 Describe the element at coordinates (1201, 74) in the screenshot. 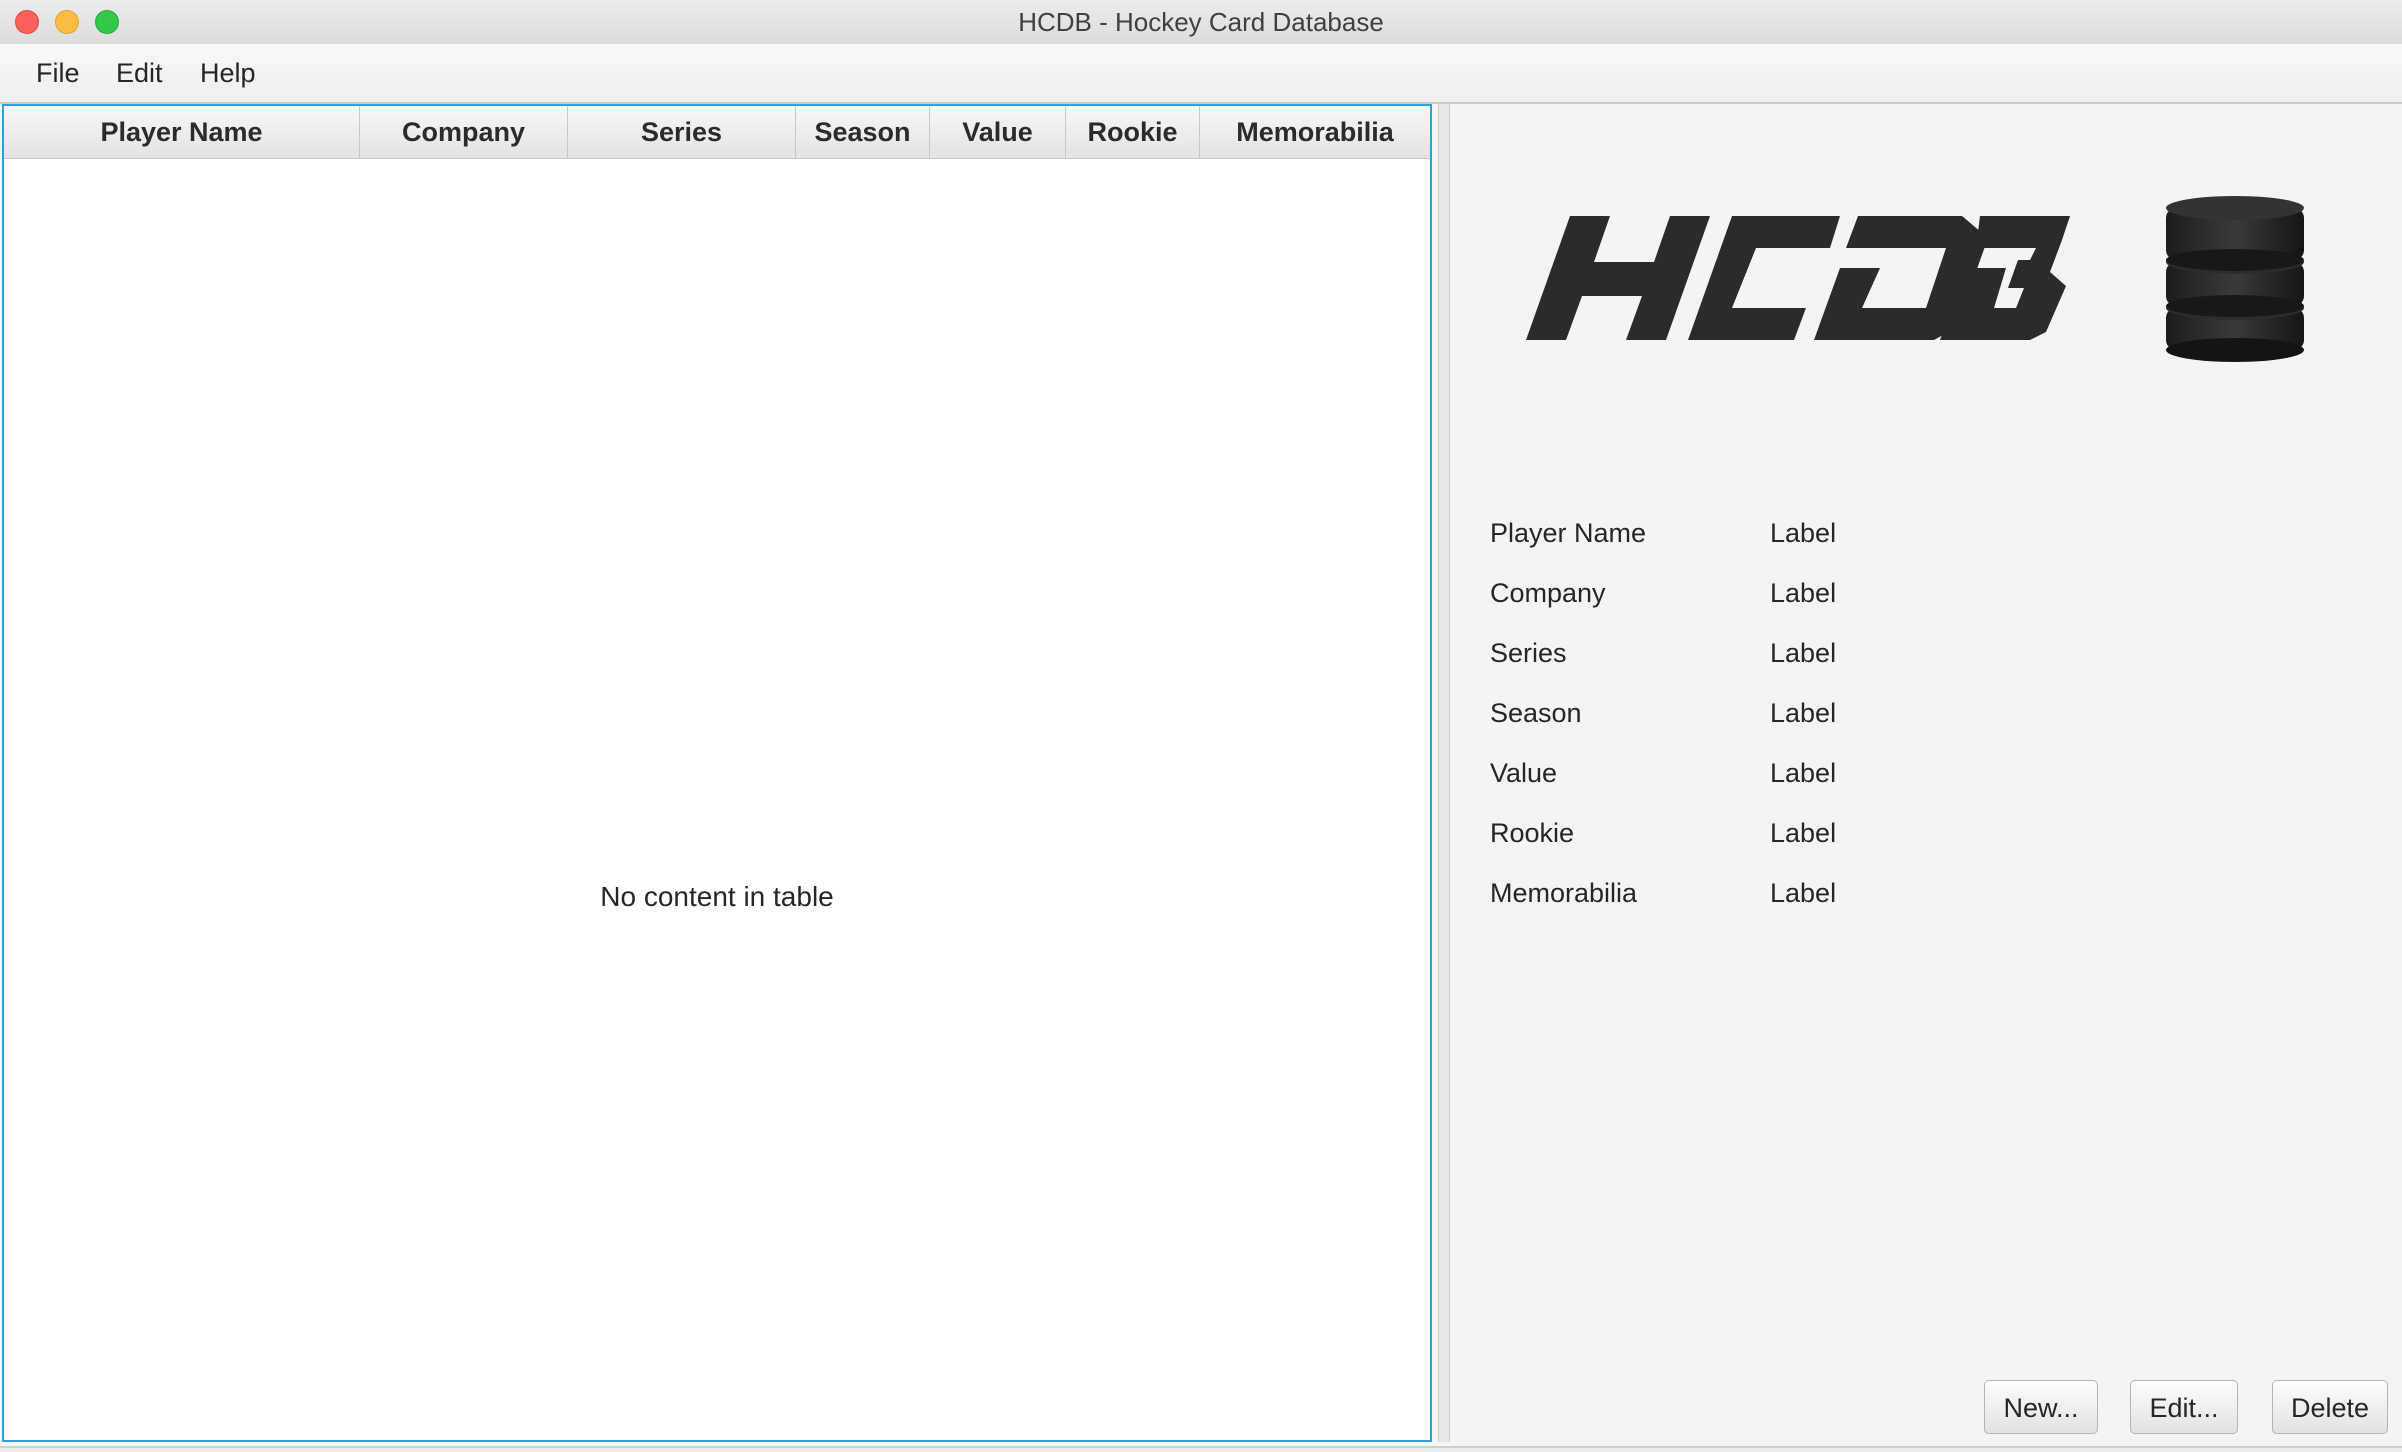

I see `menu-bar: File Edit Help` at that location.